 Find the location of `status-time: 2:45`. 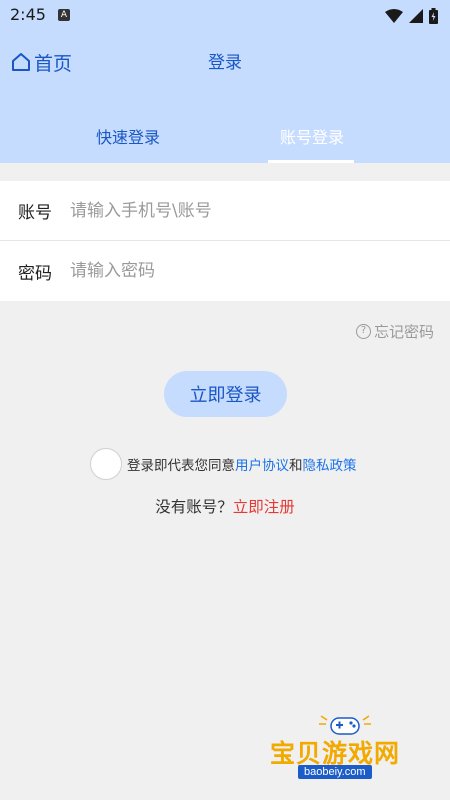

status-time: 2:45 is located at coordinates (28, 14).